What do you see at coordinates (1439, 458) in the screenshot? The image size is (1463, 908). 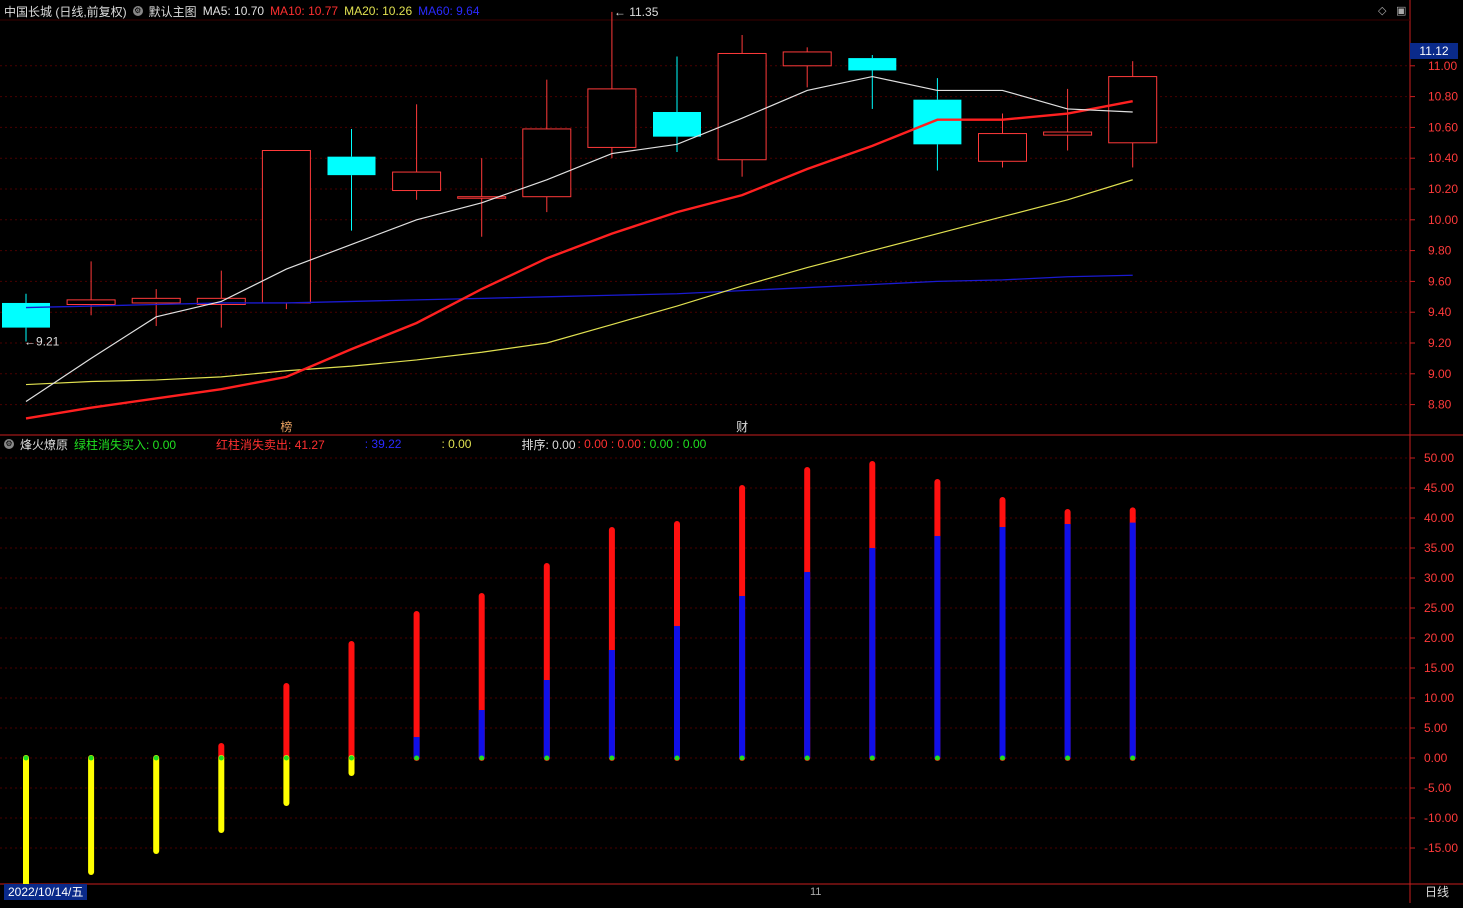 I see `indicator-tick-label: 50.00` at bounding box center [1439, 458].